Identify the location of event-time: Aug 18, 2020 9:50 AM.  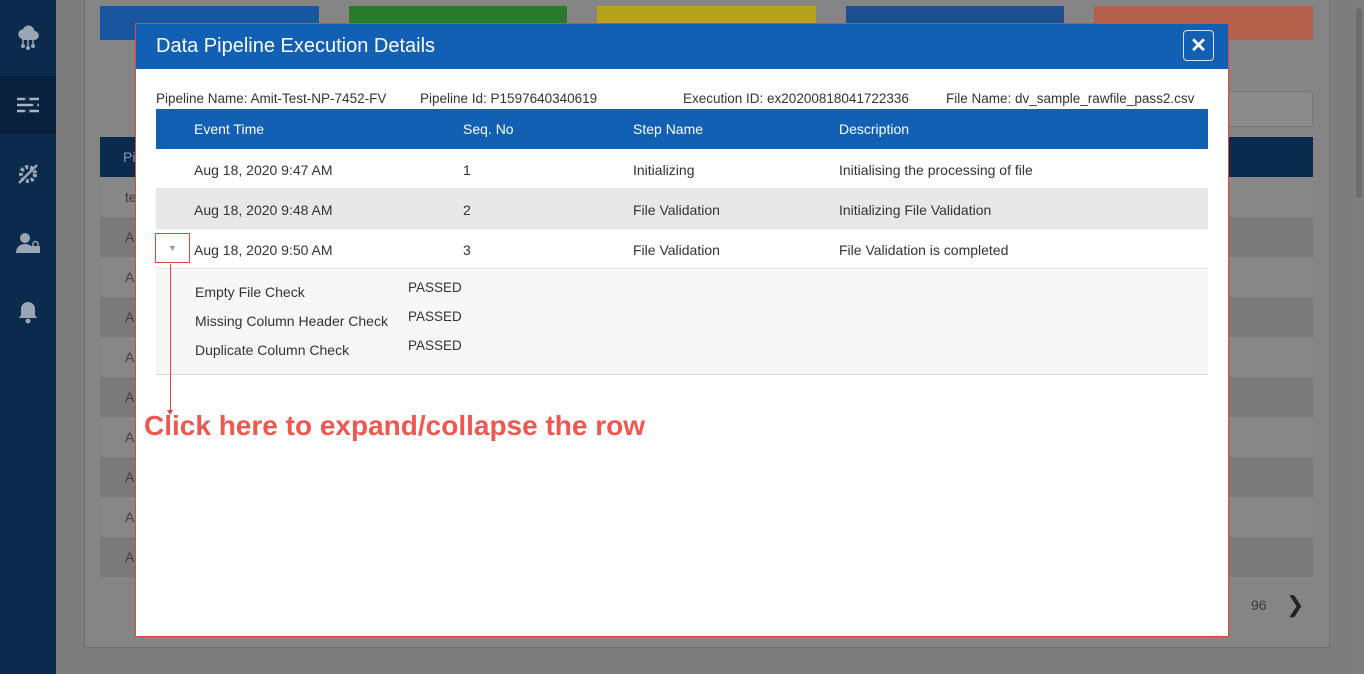
(263, 250).